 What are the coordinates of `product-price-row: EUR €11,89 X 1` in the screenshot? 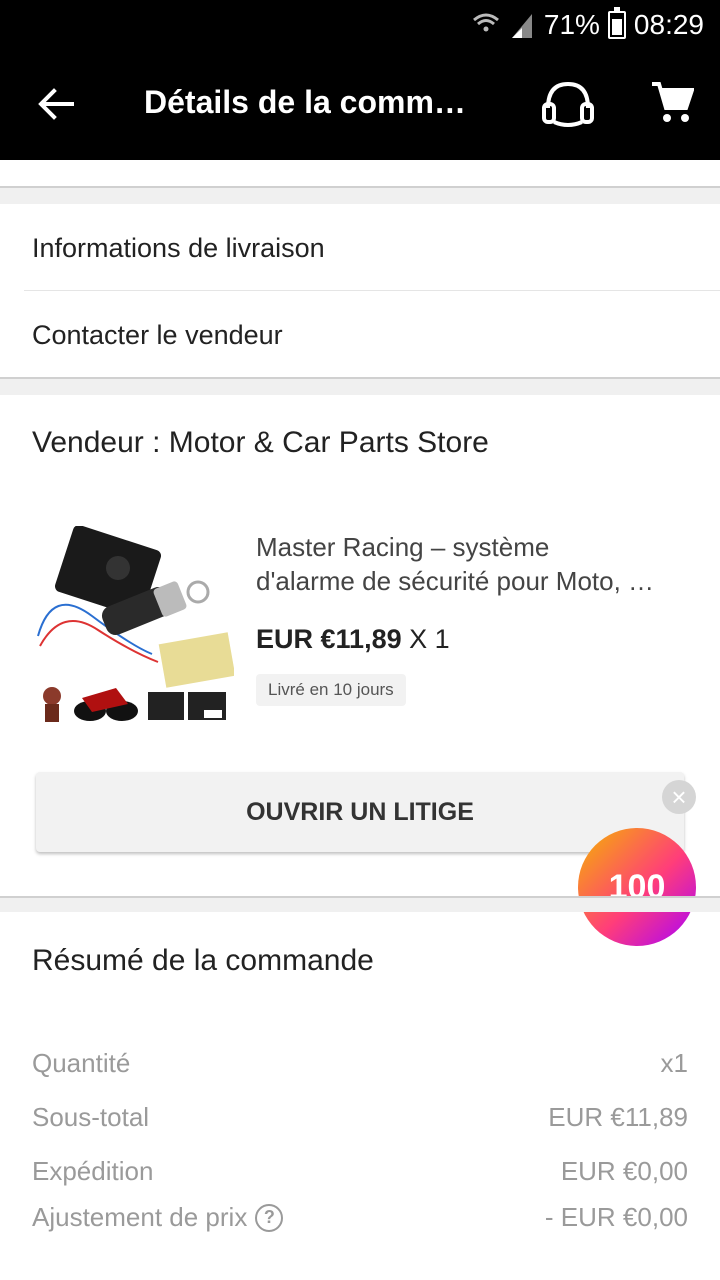 It's located at (353, 639).